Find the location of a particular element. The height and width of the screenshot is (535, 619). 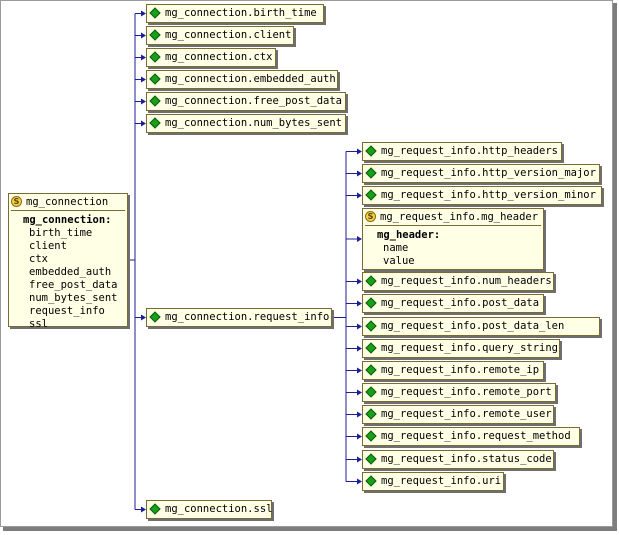

member-node-birth-time: mg_connection.birth_time is located at coordinates (235, 13).